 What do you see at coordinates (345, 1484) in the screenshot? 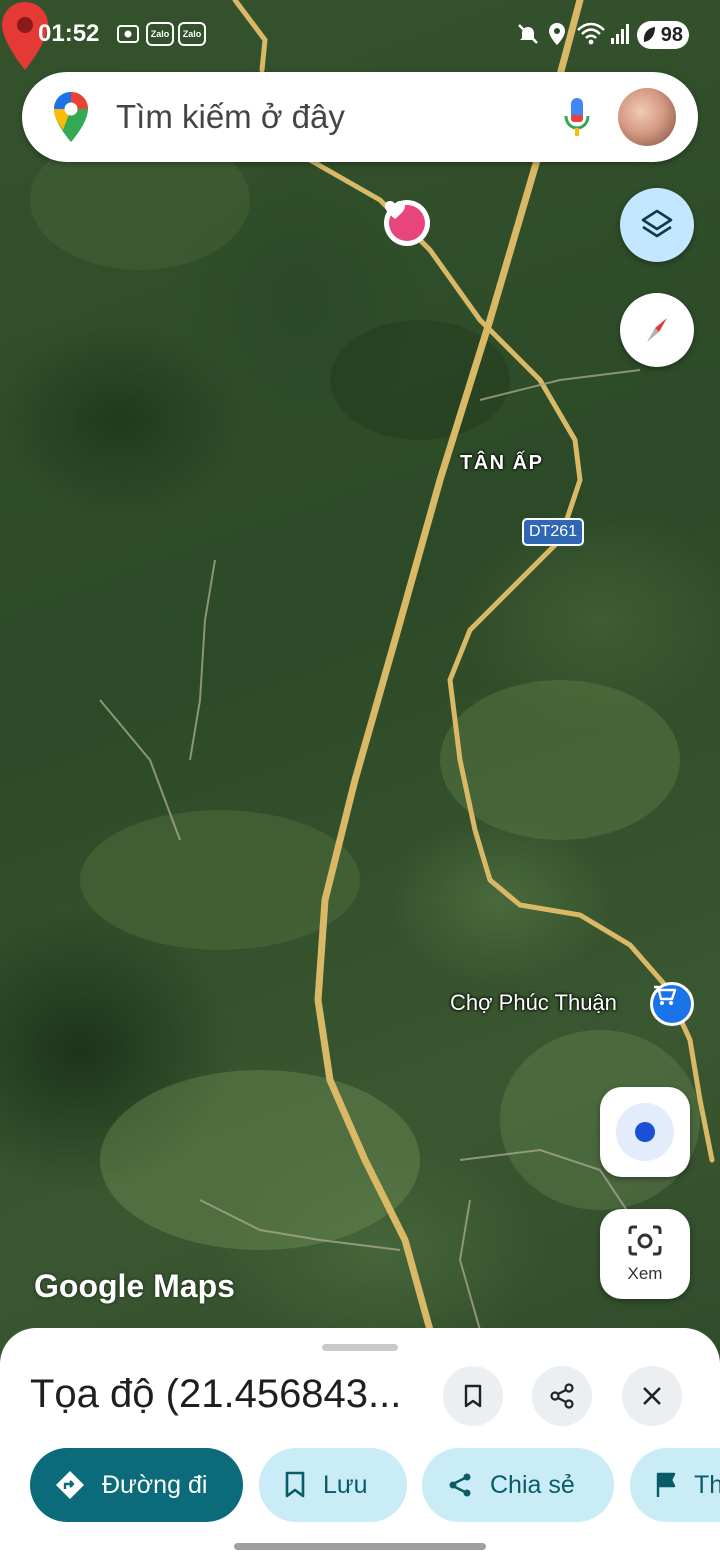
I see `save-label: Lưu` at bounding box center [345, 1484].